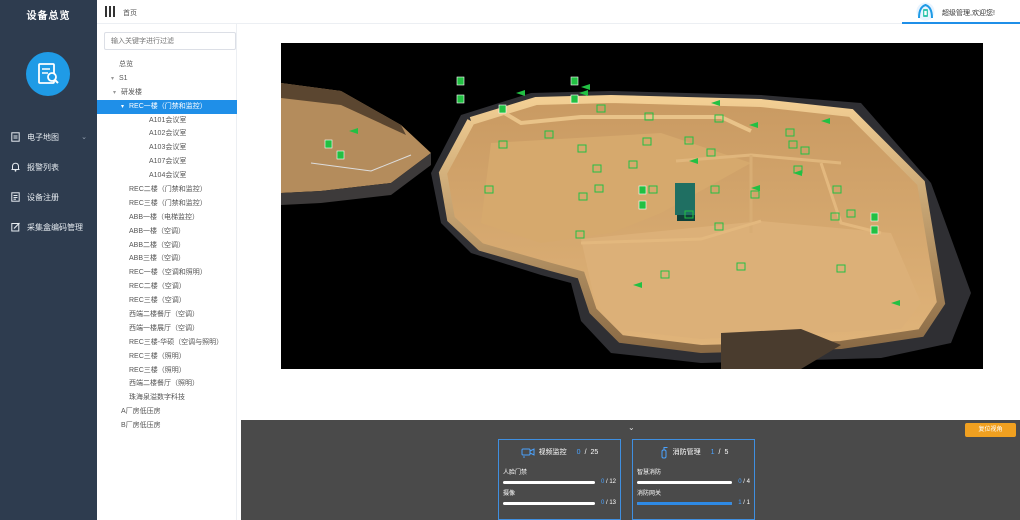 Image resolution: width=1020 pixels, height=520 pixels. What do you see at coordinates (130, 13) in the screenshot?
I see `breadcrumb-home: 首页` at bounding box center [130, 13].